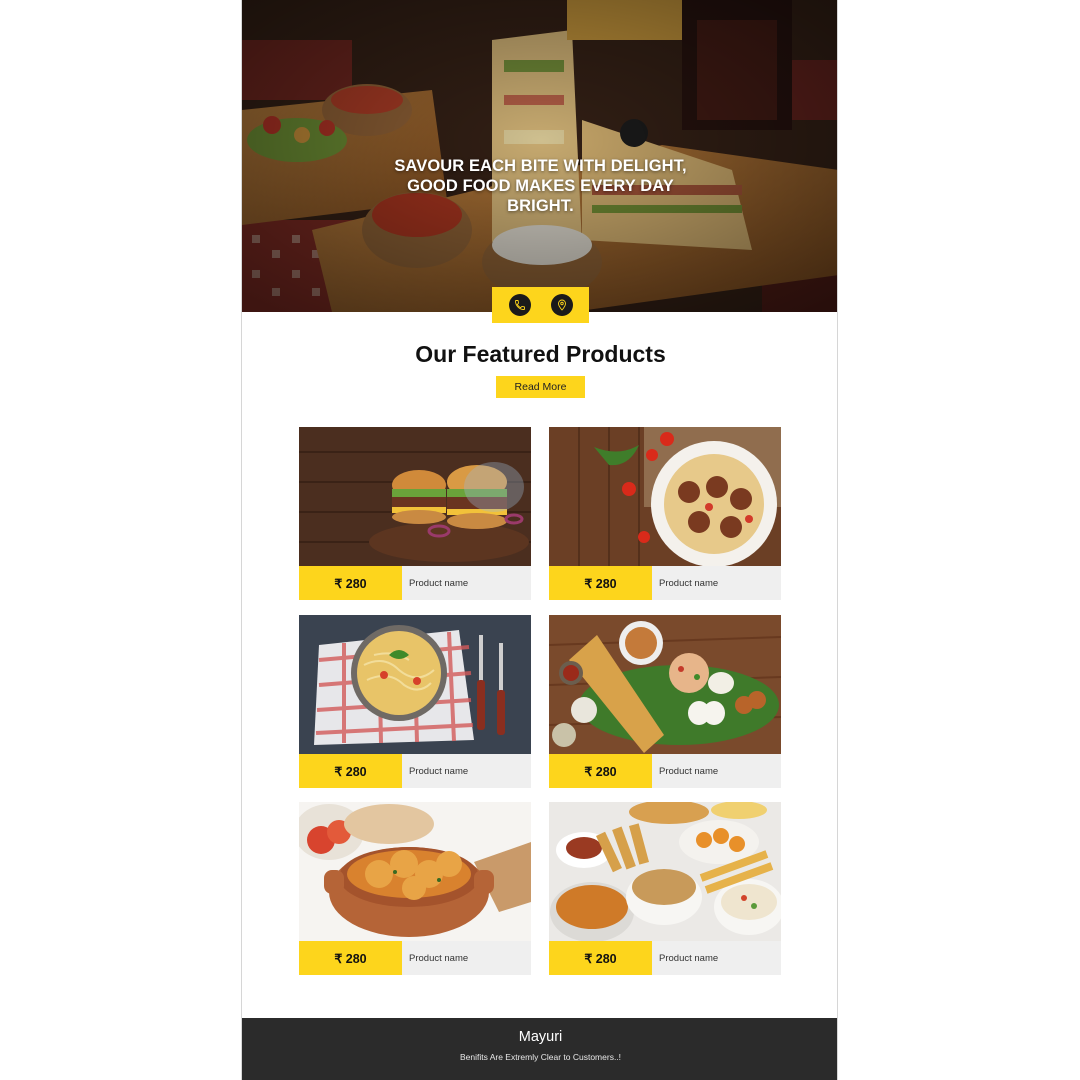 The height and width of the screenshot is (1080, 1080). I want to click on snacks-platter-image, so click(665, 871).